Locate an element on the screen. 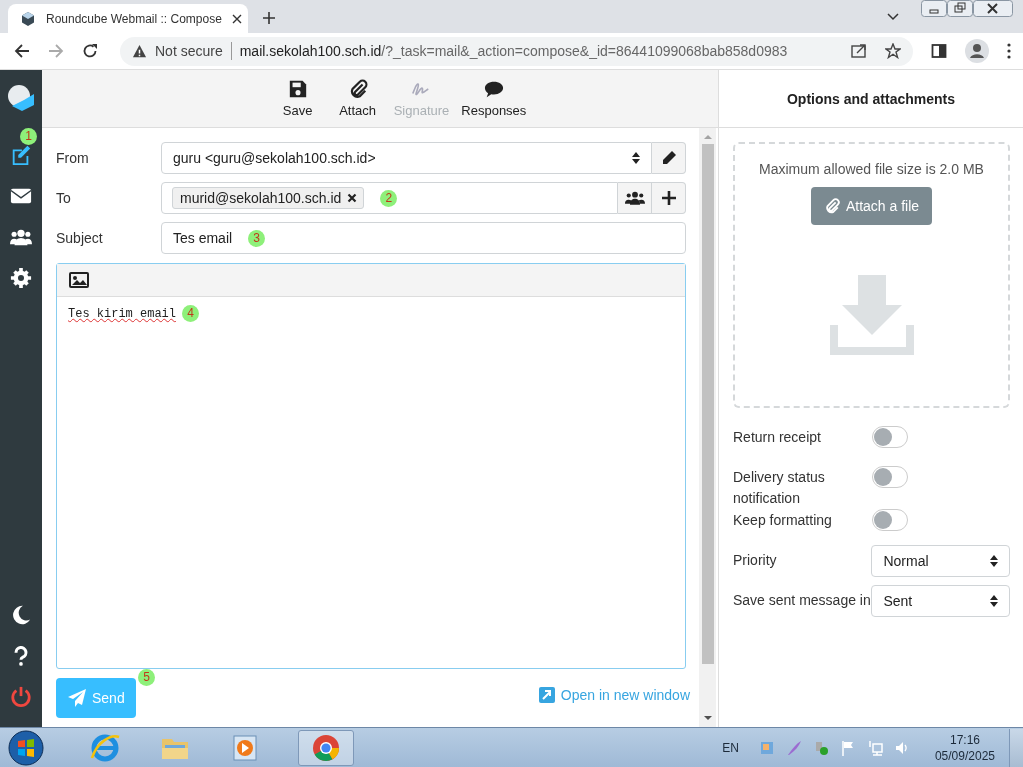 Image resolution: width=1023 pixels, height=767 pixels. plus-icon is located at coordinates (668, 198).